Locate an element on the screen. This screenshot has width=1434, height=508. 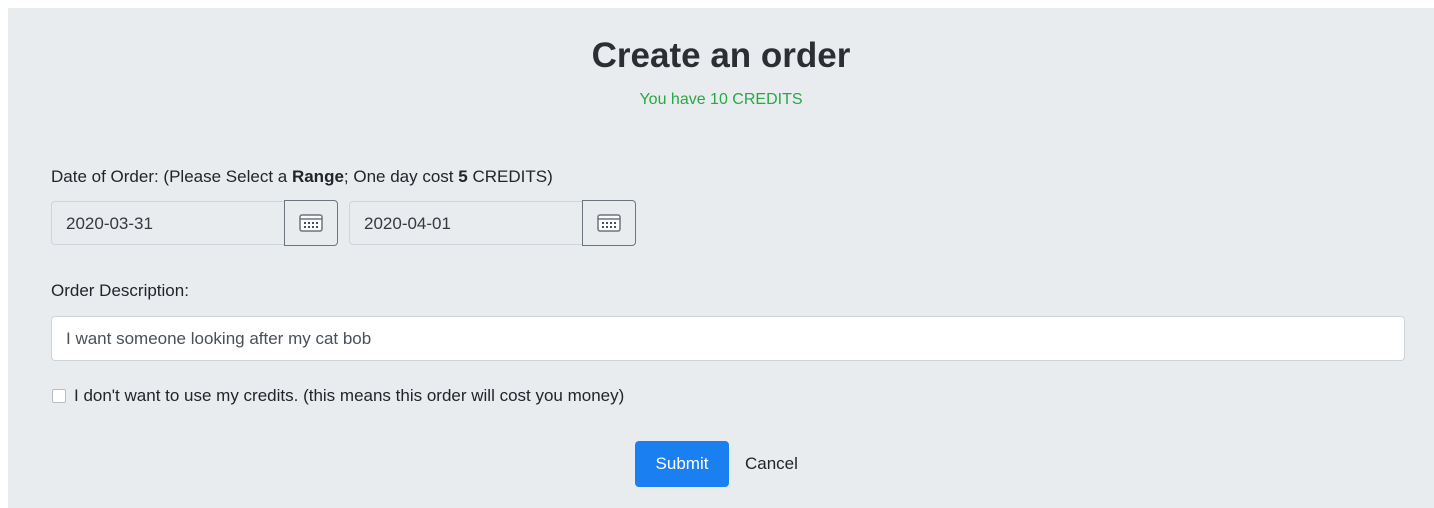
credits-balance: You have 10 CREDITS is located at coordinates (721, 99).